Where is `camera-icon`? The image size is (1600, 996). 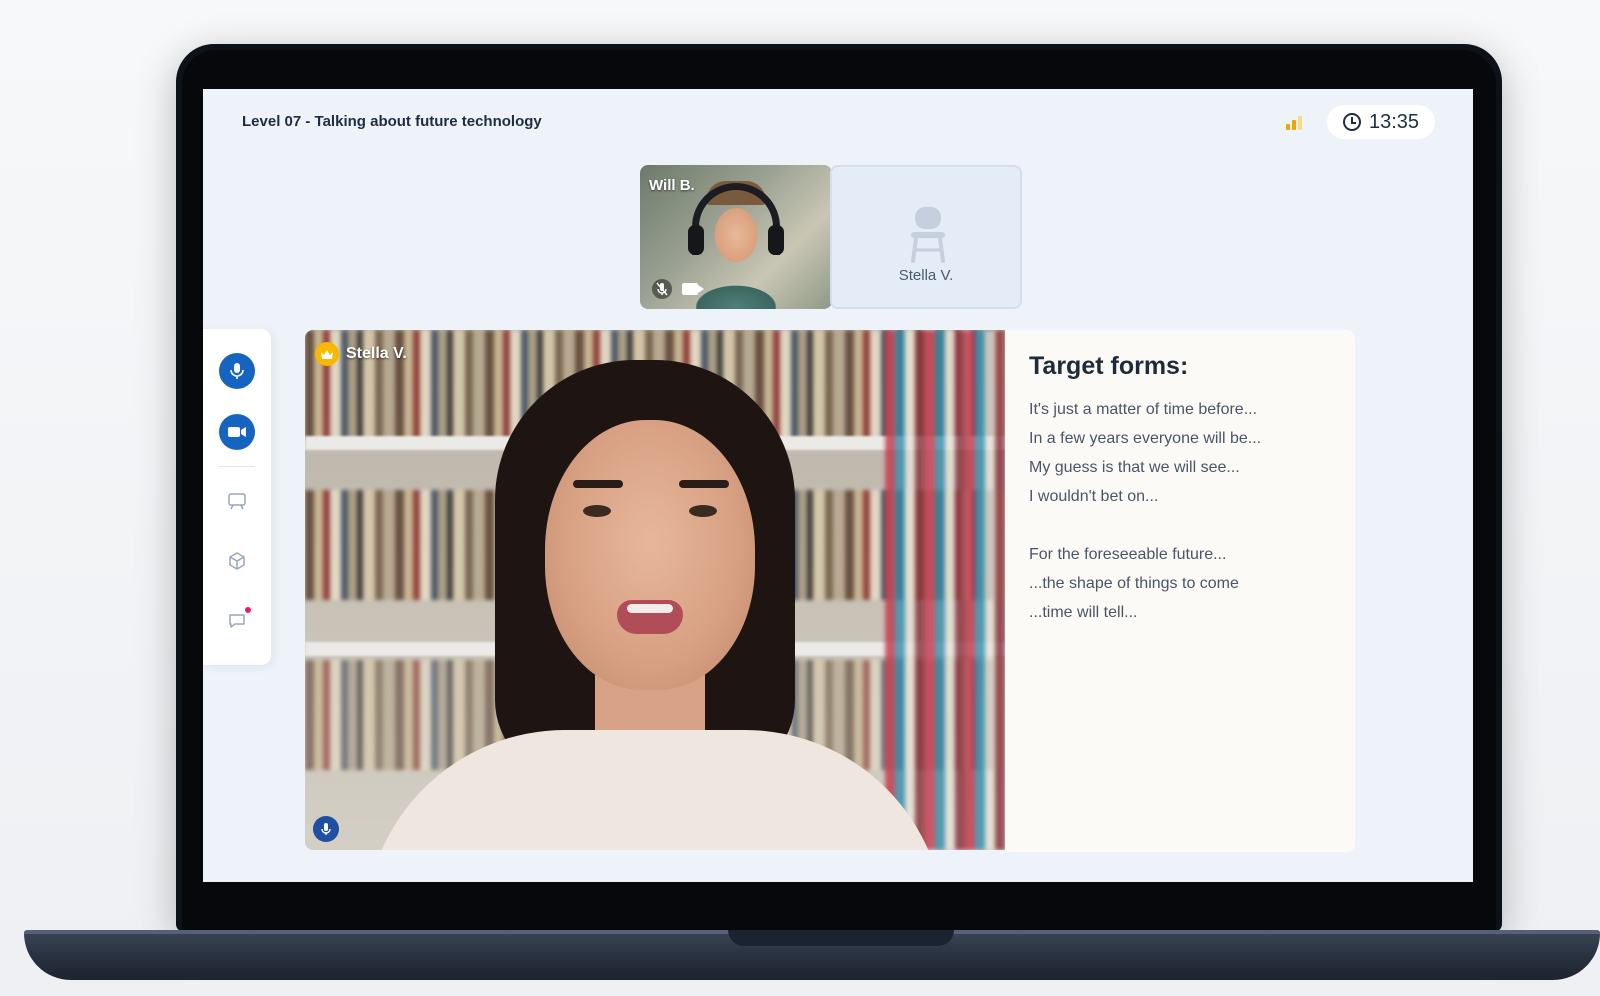 camera-icon is located at coordinates (237, 432).